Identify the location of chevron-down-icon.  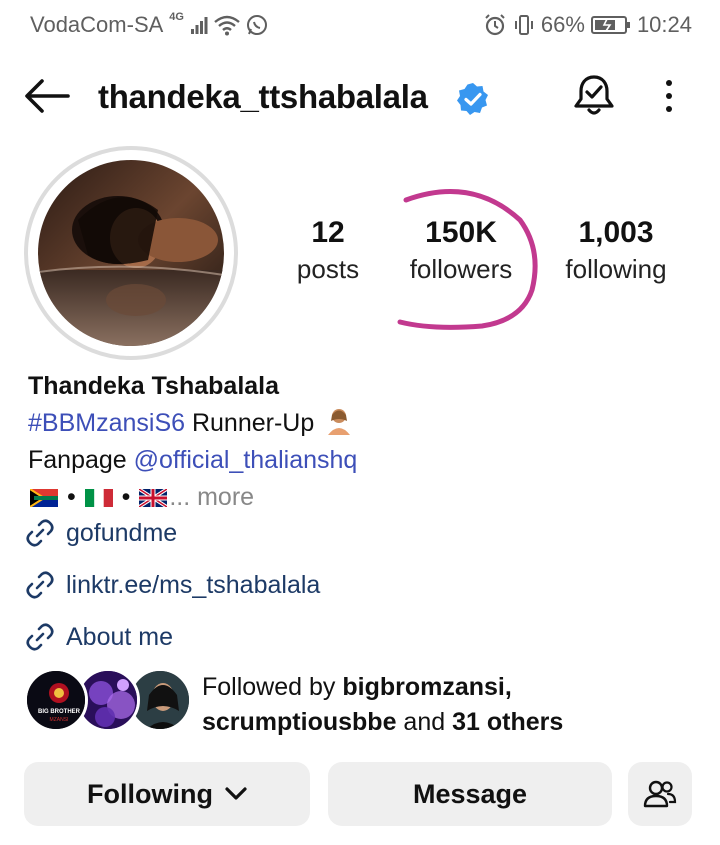
(236, 793).